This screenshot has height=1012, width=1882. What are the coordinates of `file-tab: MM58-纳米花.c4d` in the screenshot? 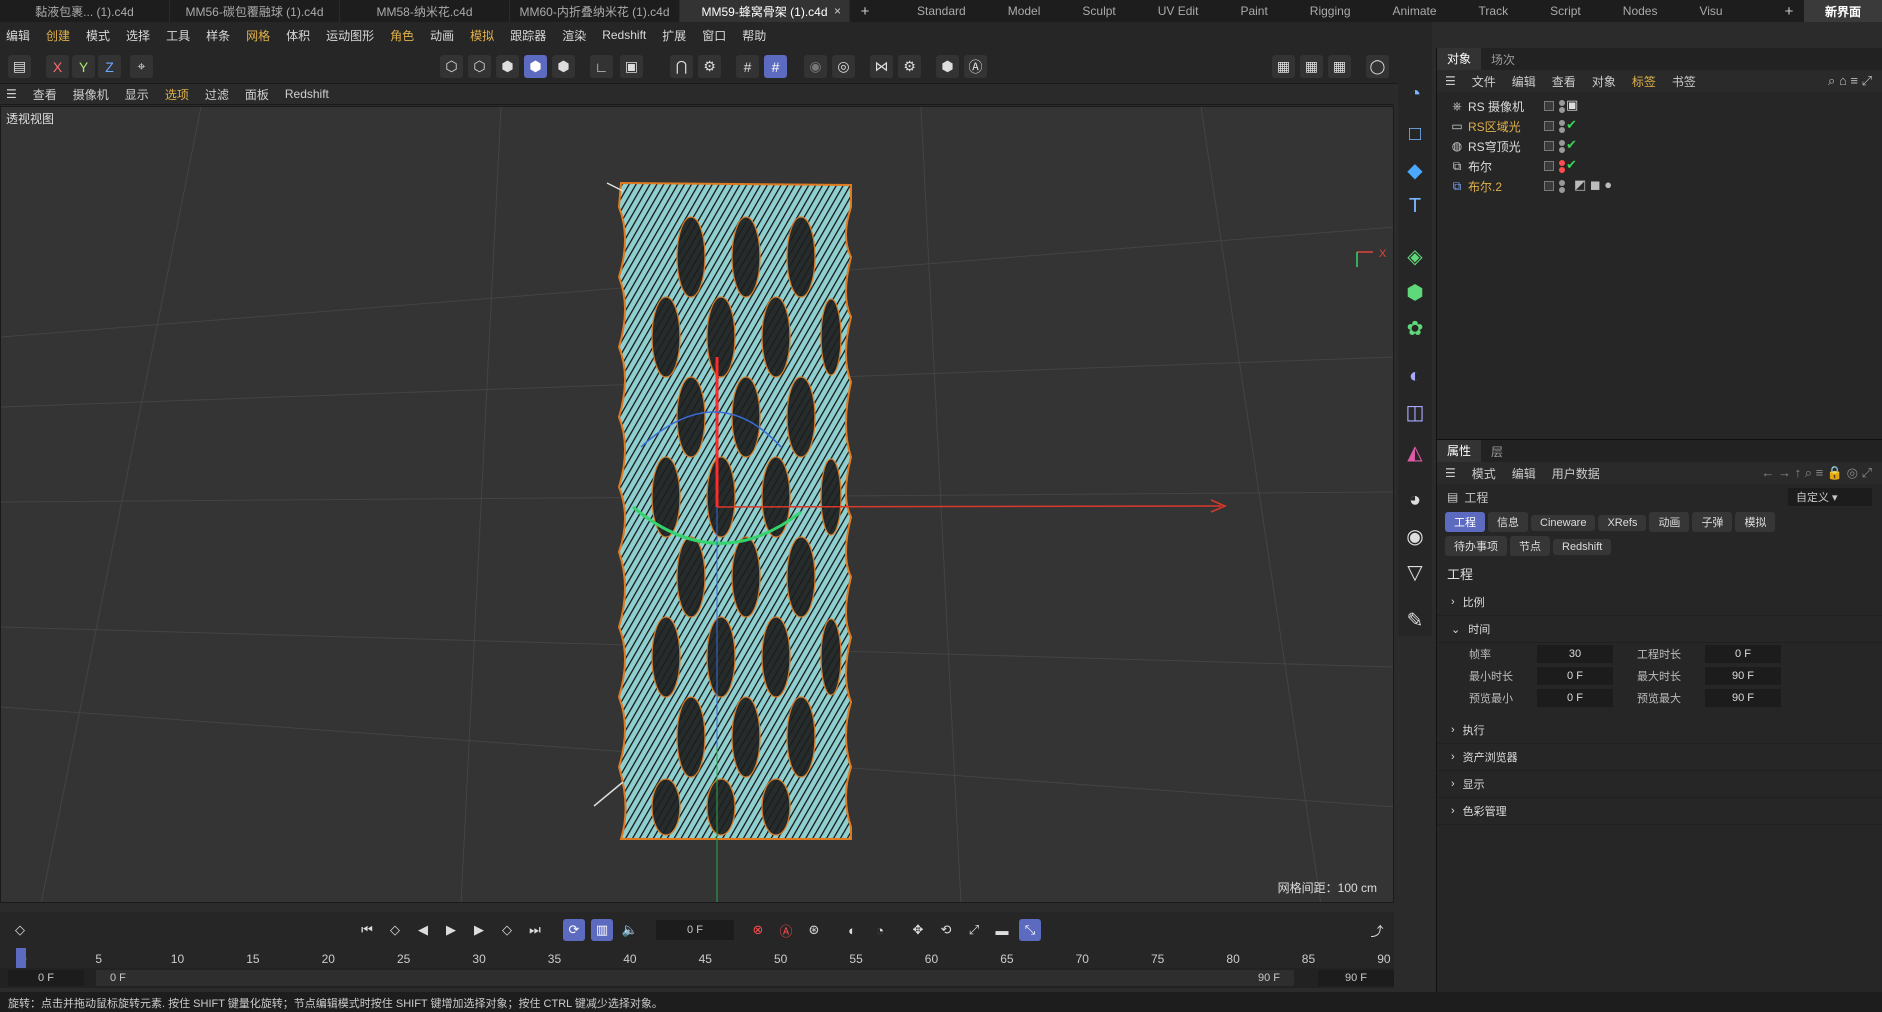 It's located at (425, 11).